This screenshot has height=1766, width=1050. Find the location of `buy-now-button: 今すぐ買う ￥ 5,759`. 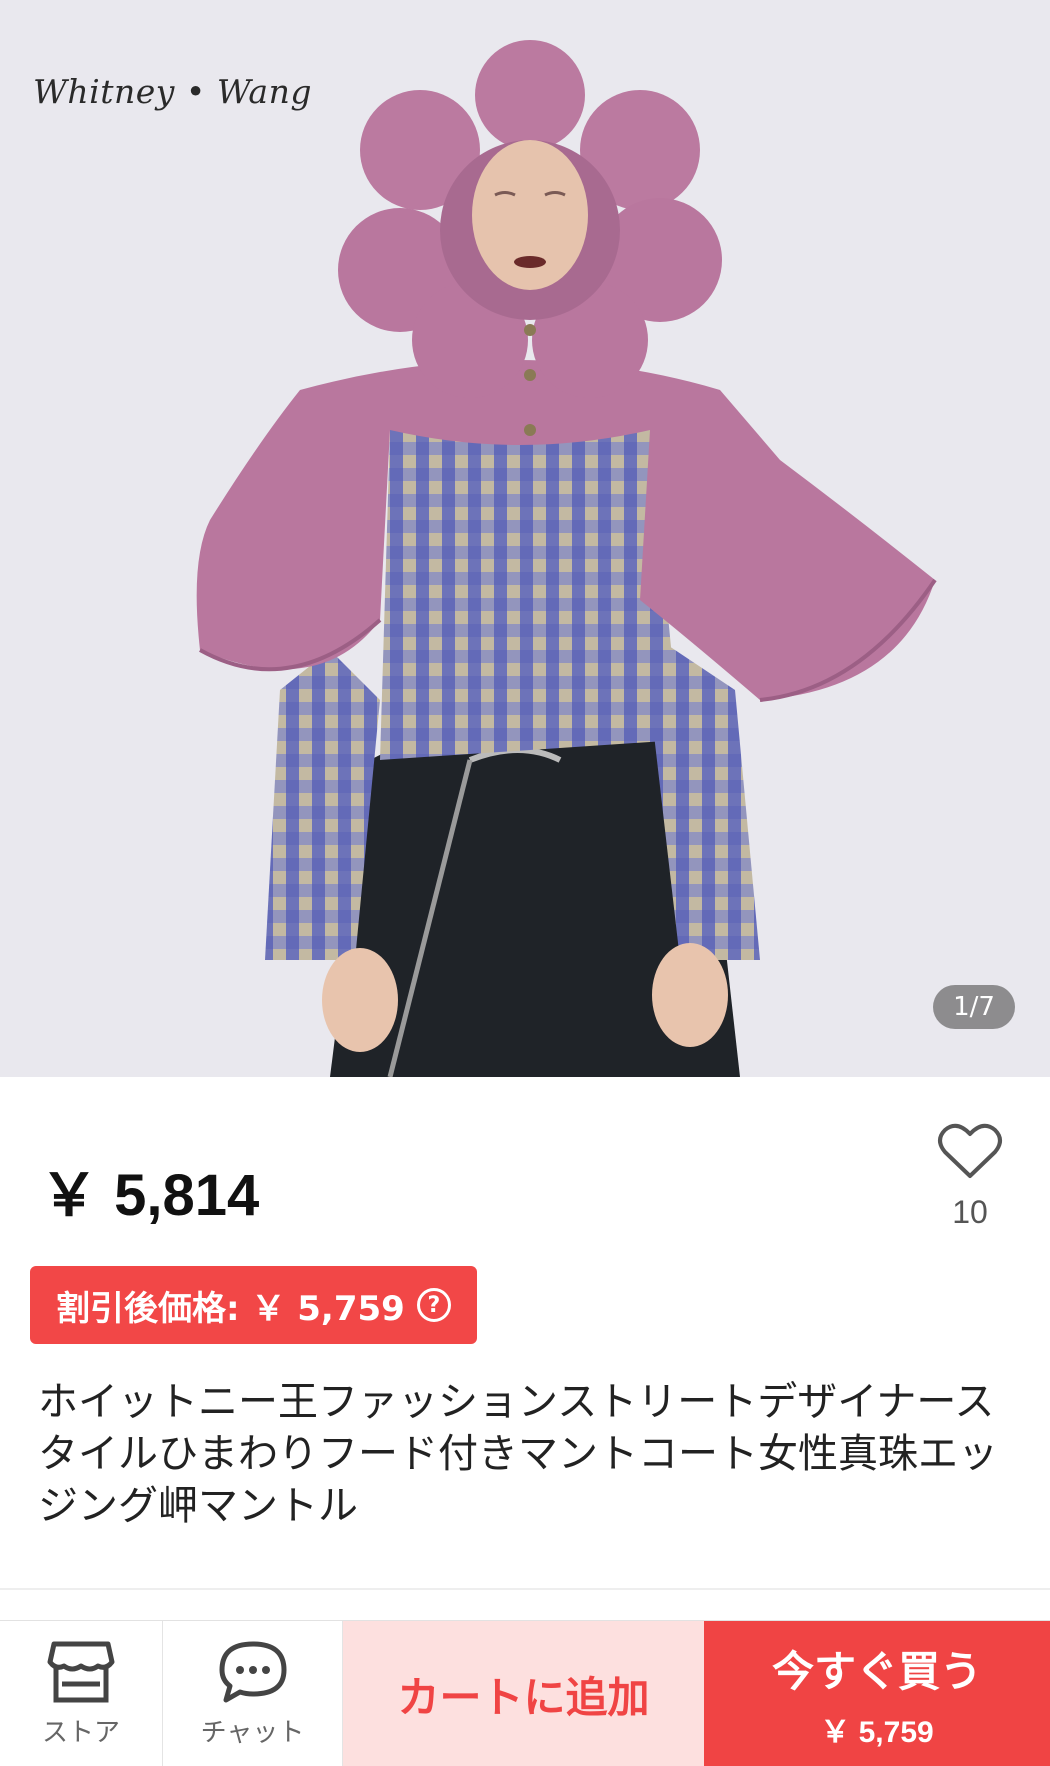

buy-now-button: 今すぐ買う ￥ 5,759 is located at coordinates (877, 1693).